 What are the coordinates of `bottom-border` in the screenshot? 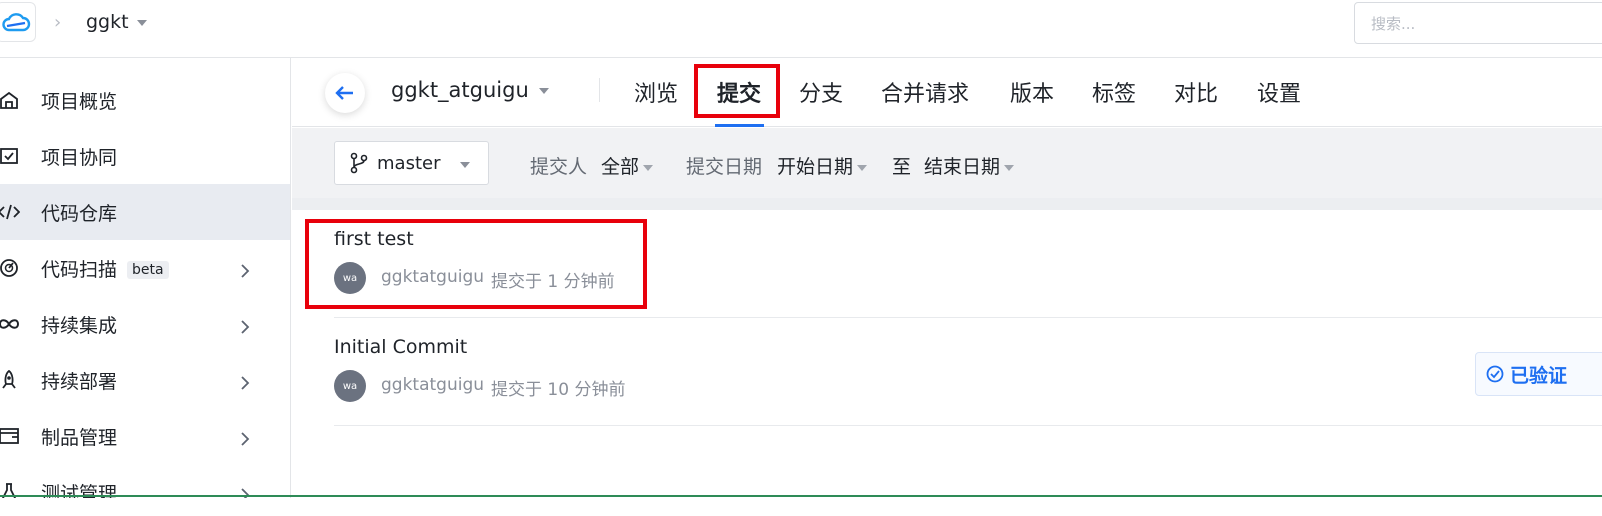 It's located at (801, 496).